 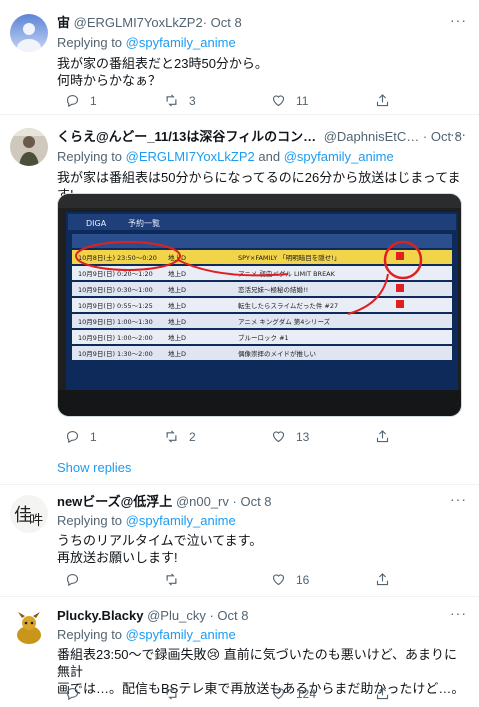 I want to click on mention-link: @ERGLMI7YoxLkZP2, so click(x=190, y=156).